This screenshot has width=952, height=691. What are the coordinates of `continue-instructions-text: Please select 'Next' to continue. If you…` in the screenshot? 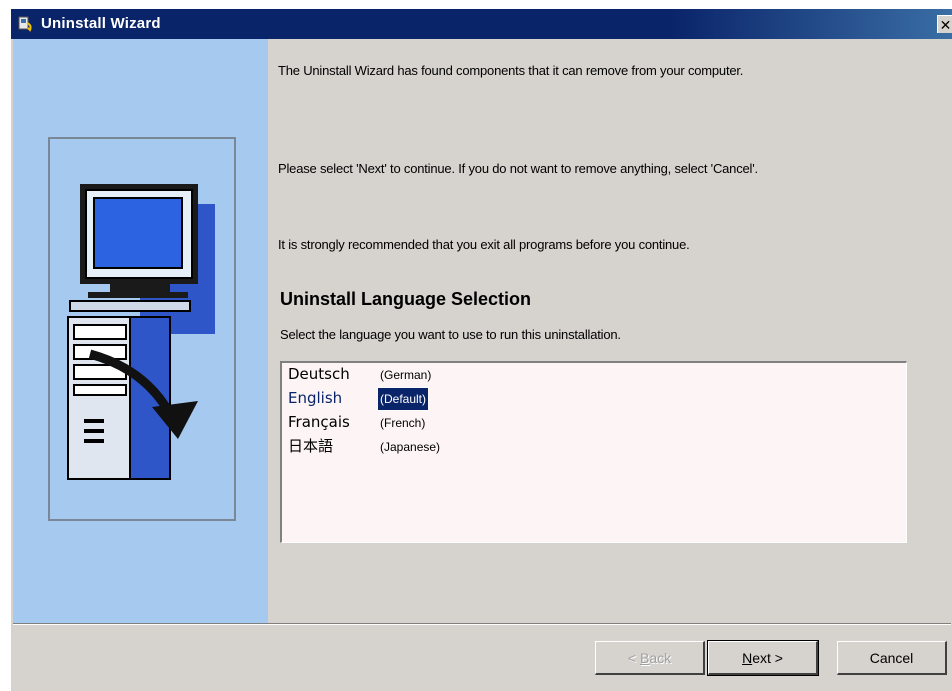 It's located at (518, 168).